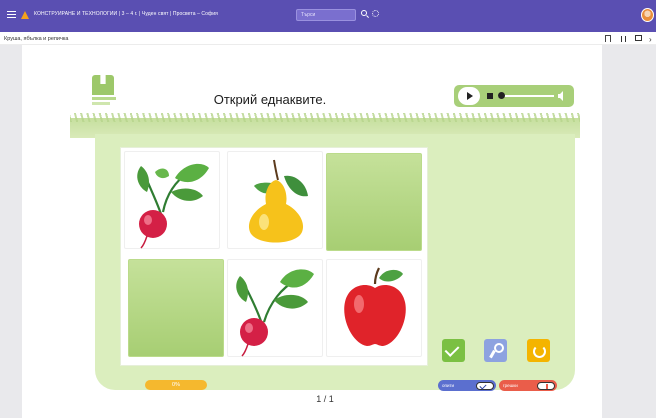 This screenshot has width=656, height=418. Describe the element at coordinates (526, 96) in the screenshot. I see `audio-track` at that location.